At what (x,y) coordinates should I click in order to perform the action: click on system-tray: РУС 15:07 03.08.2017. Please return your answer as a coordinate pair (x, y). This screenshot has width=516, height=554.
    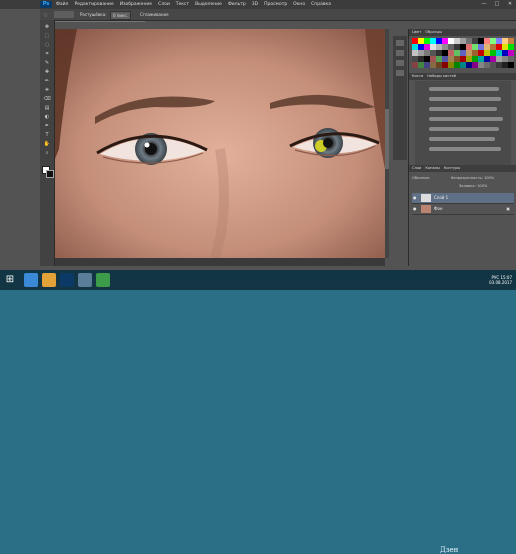
    Looking at the image, I should click on (500, 280).